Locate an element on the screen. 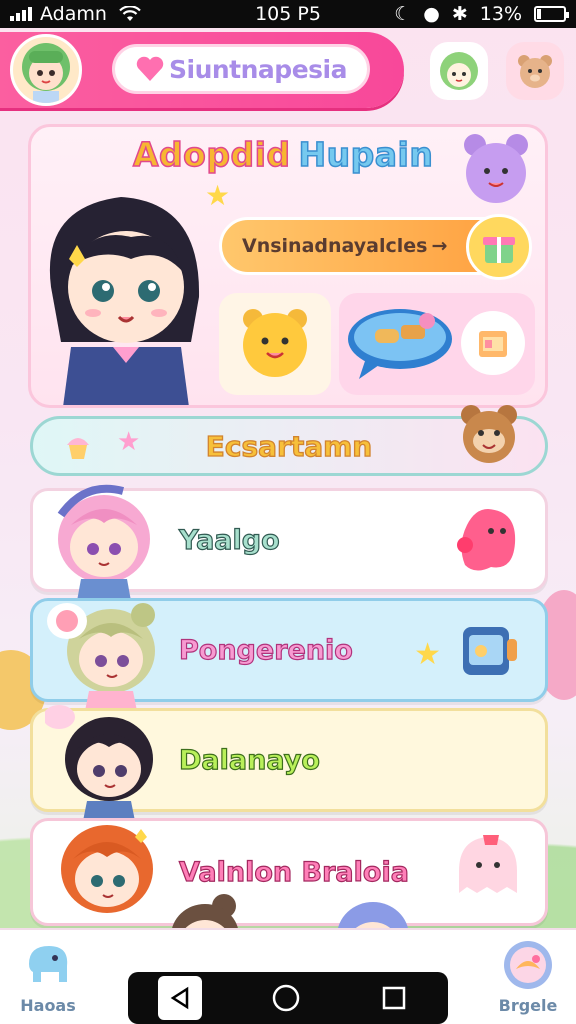 The image size is (576, 1024). nav-home: Haoas is located at coordinates (48, 976).